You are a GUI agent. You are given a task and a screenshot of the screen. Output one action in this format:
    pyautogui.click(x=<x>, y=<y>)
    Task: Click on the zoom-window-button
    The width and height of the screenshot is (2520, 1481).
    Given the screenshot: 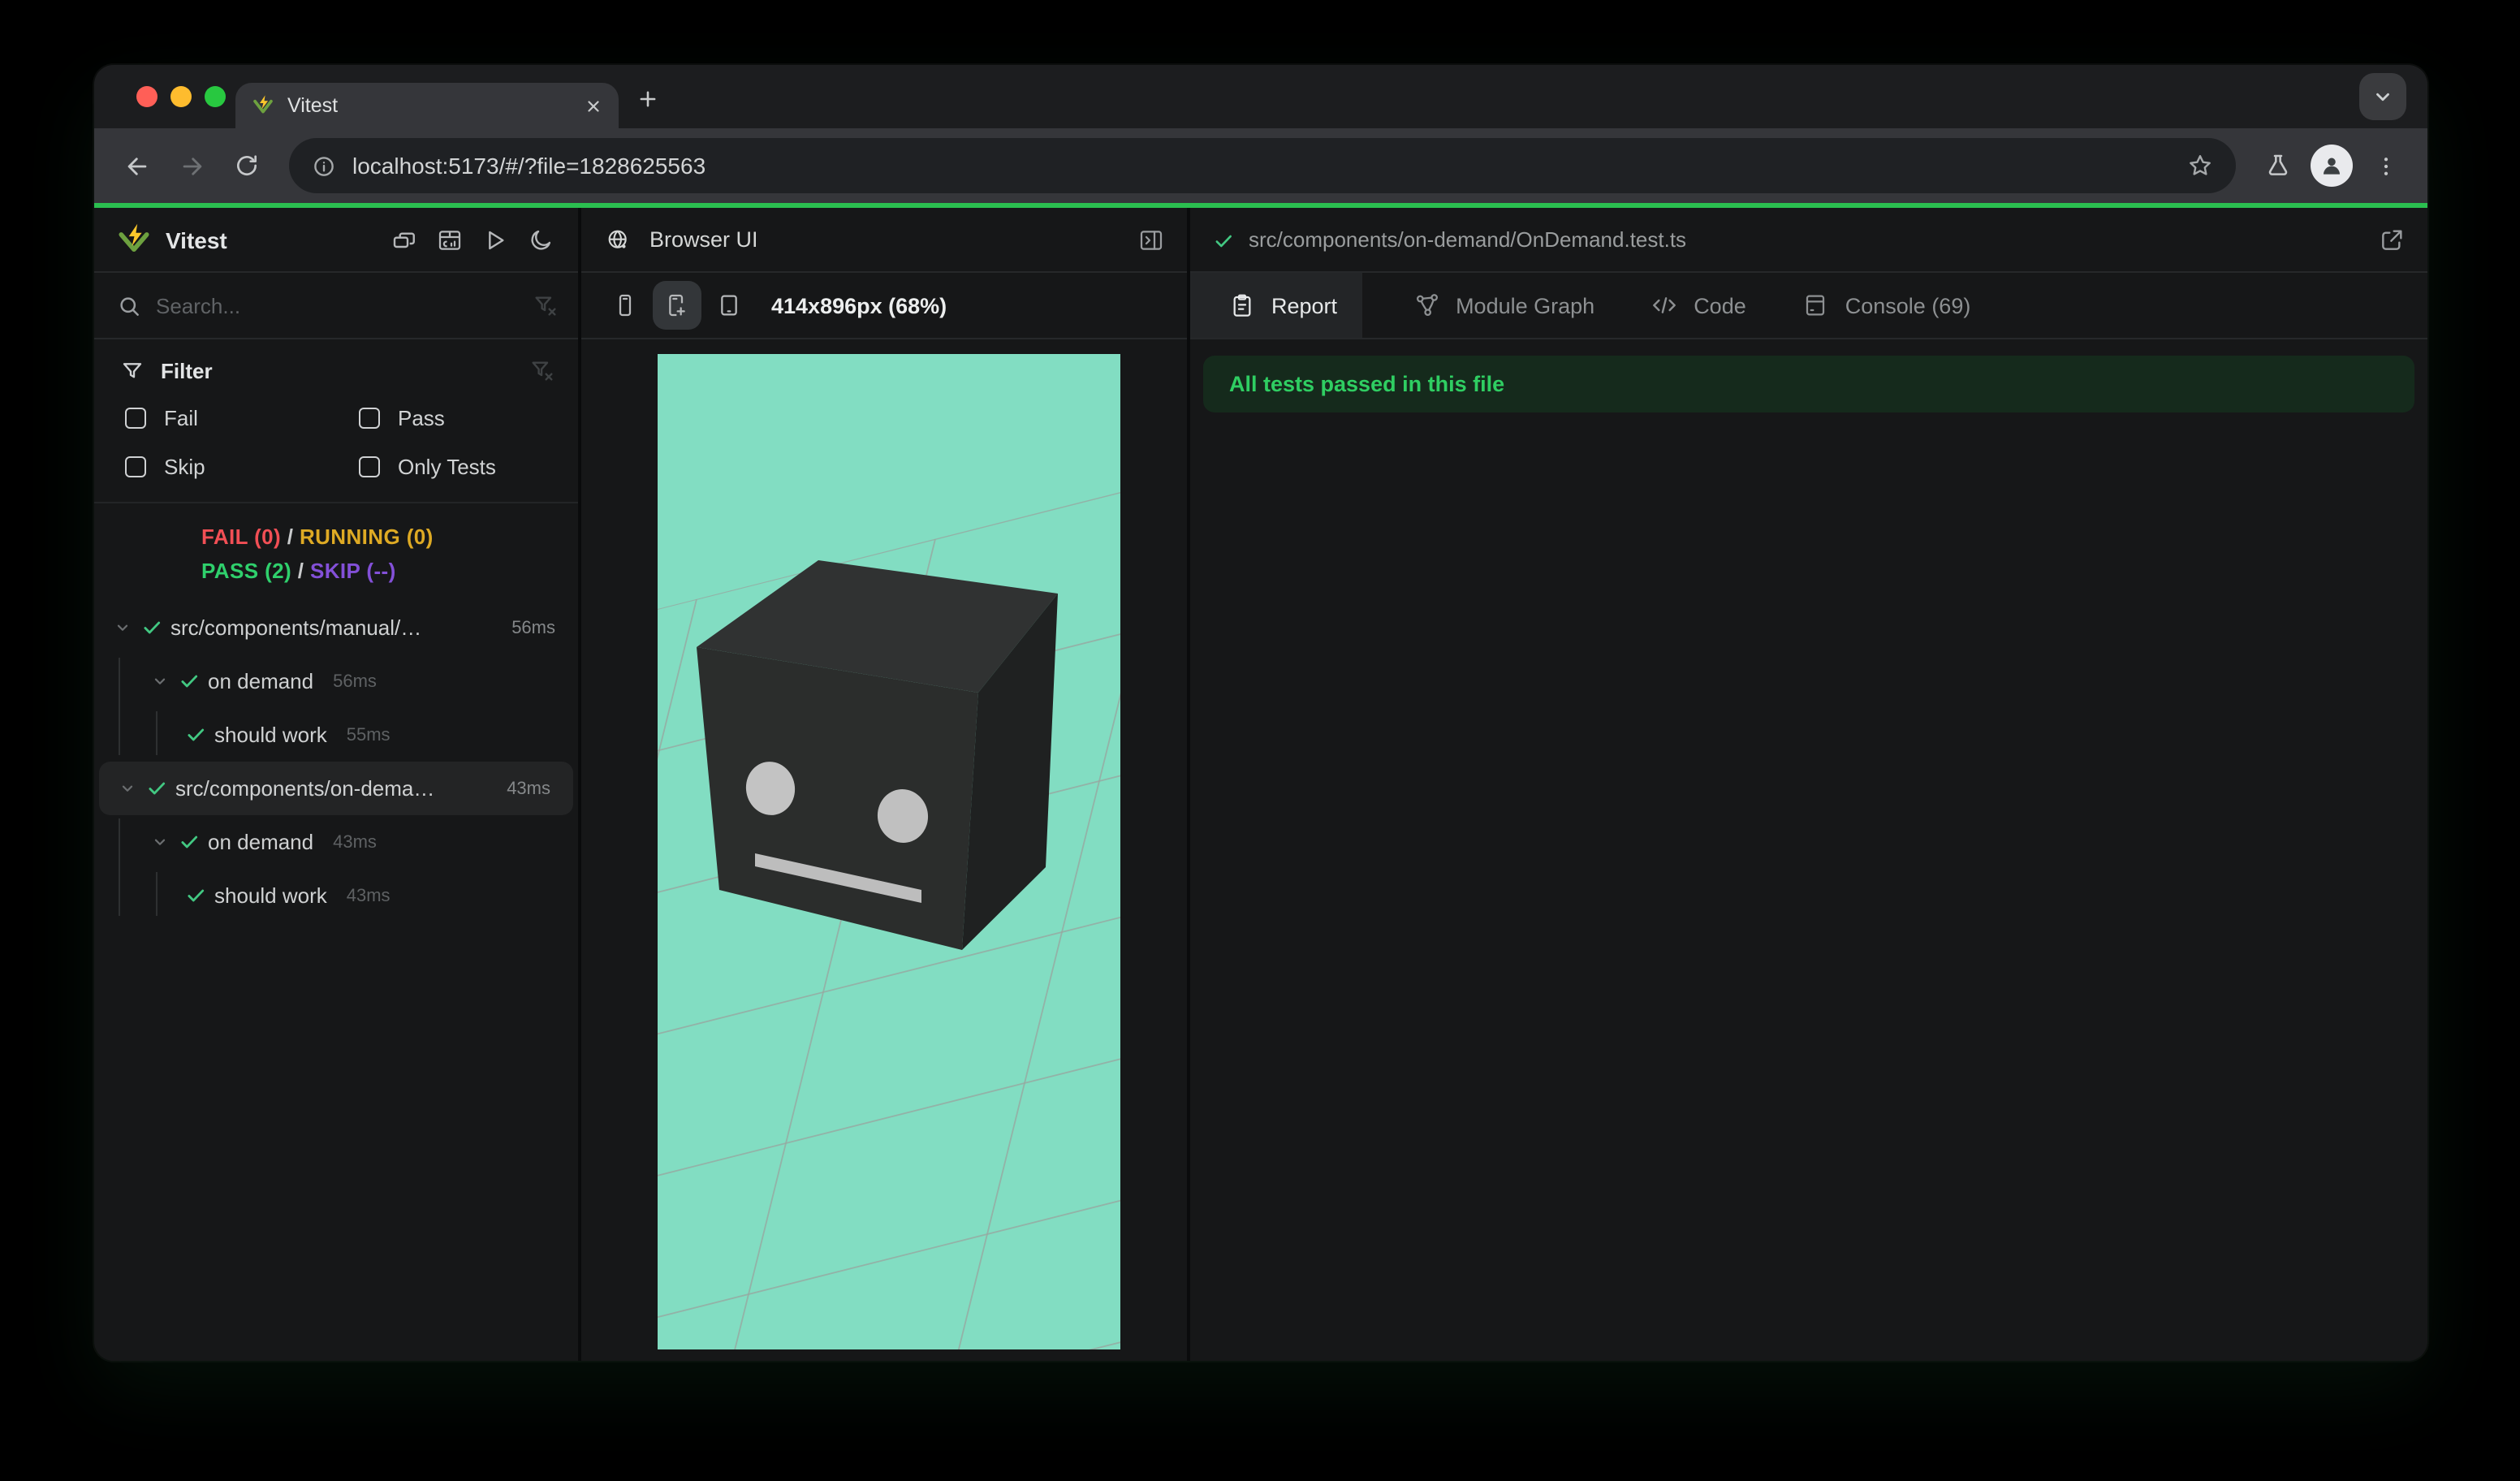 What is the action you would take?
    pyautogui.click(x=215, y=96)
    